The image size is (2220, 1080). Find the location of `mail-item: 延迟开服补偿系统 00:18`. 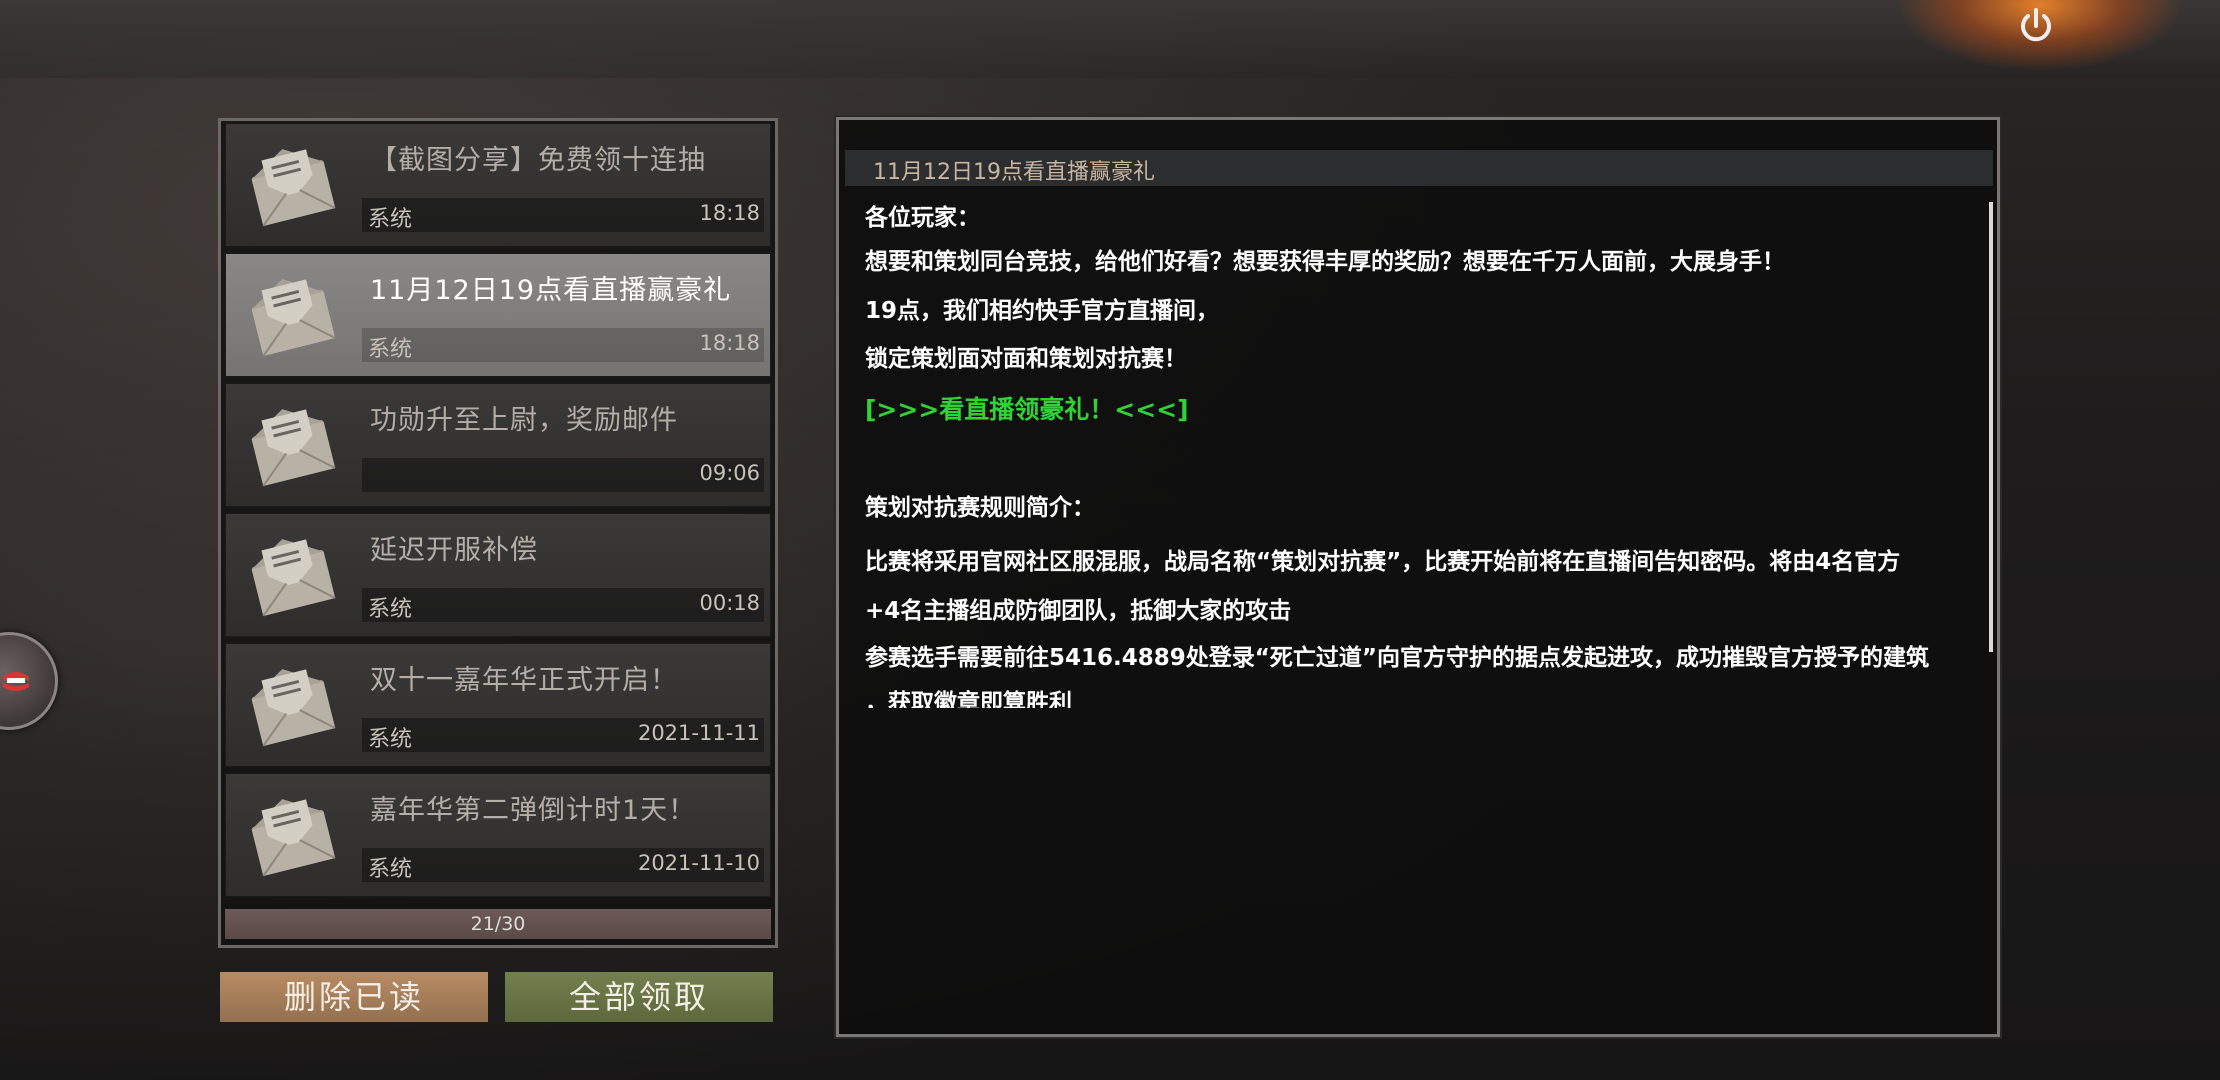

mail-item: 延迟开服补偿系统 00:18 is located at coordinates (498, 575).